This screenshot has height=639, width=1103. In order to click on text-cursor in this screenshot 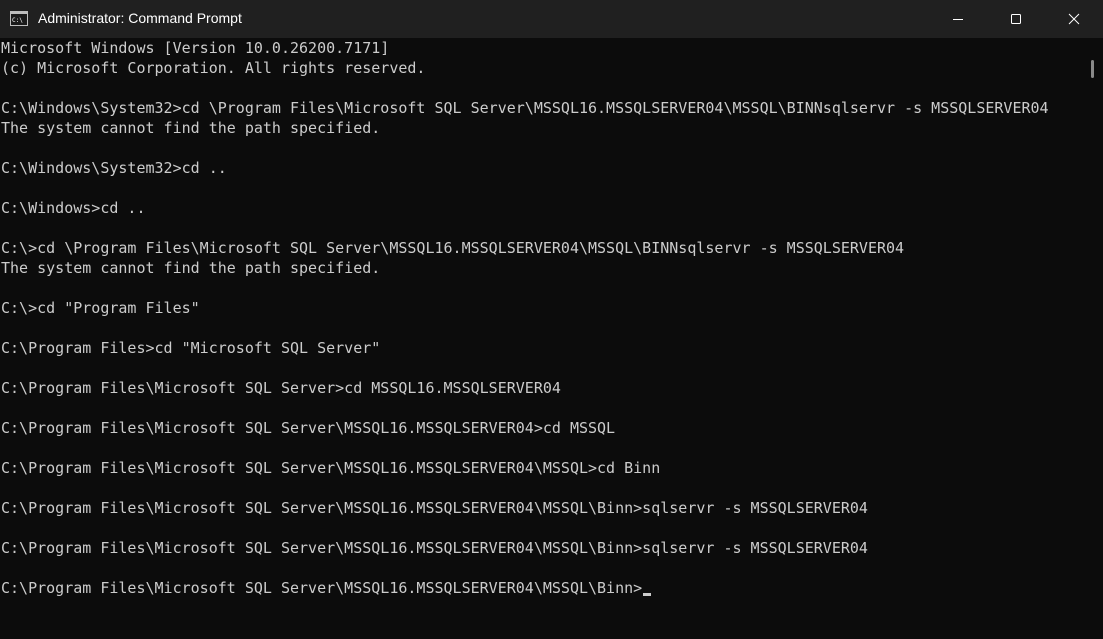, I will do `click(647, 594)`.